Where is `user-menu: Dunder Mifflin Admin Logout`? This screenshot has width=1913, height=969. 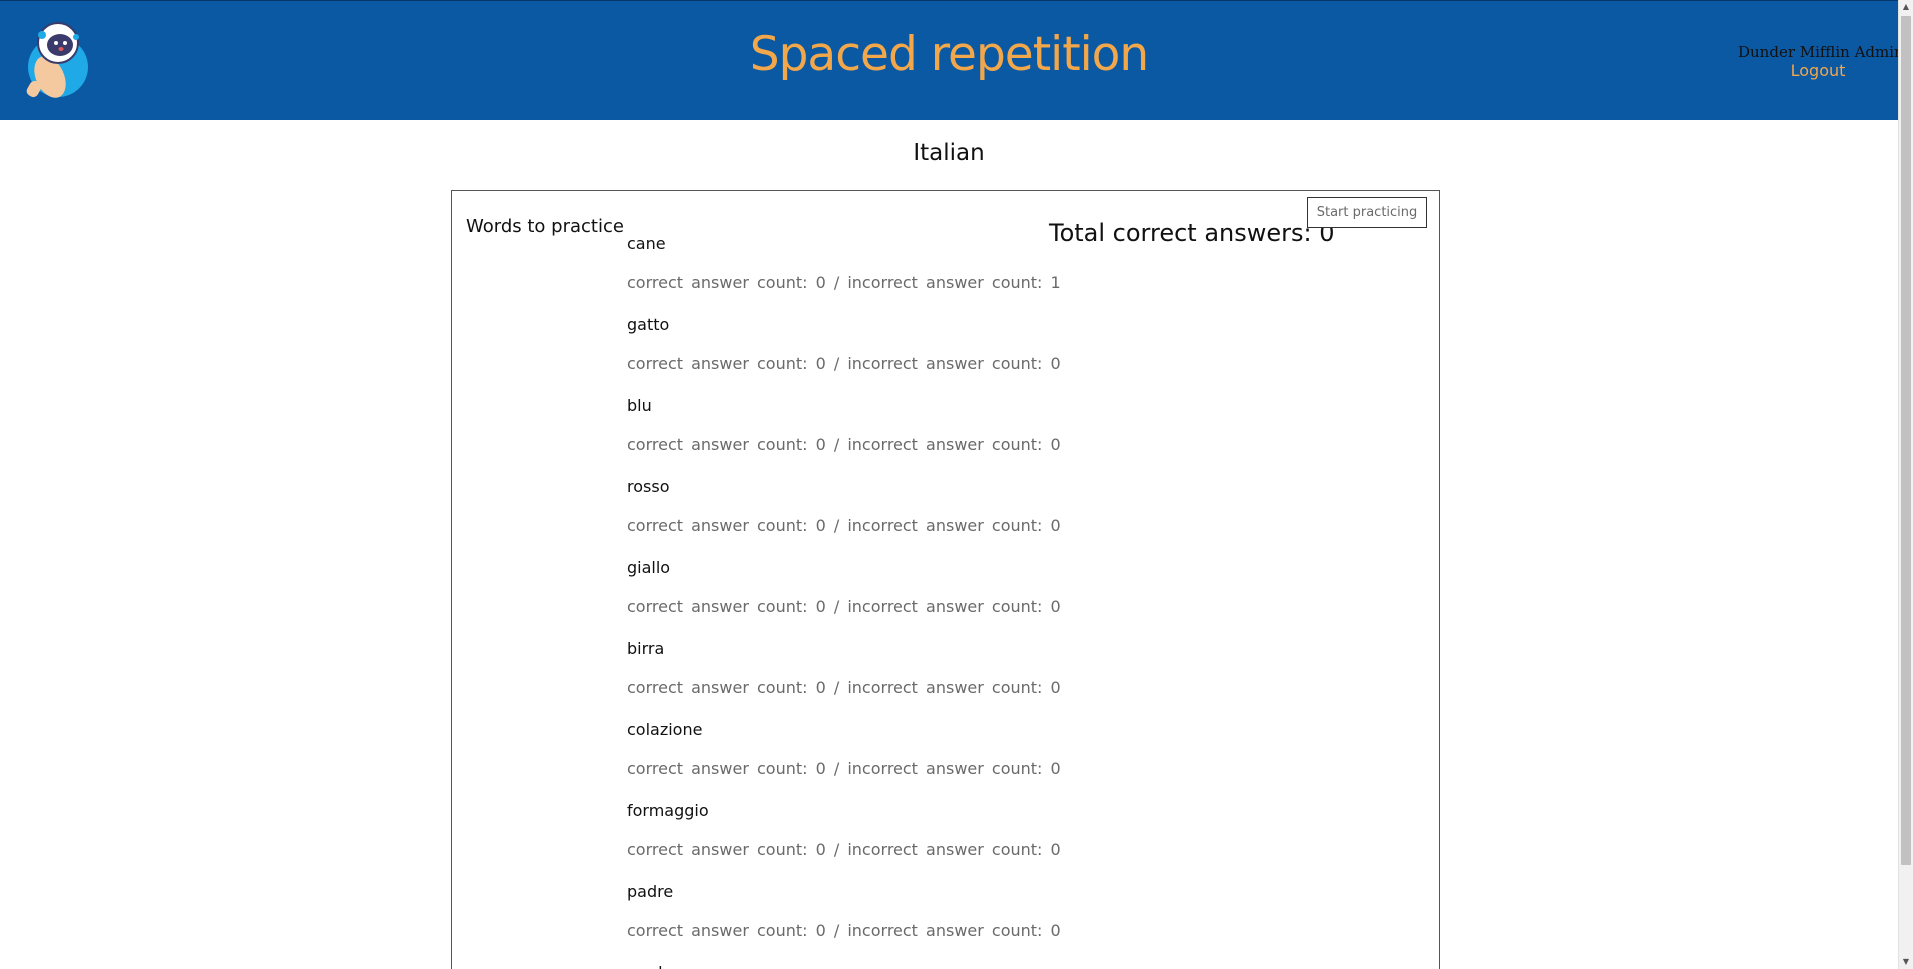 user-menu: Dunder Mifflin Admin Logout is located at coordinates (1821, 62).